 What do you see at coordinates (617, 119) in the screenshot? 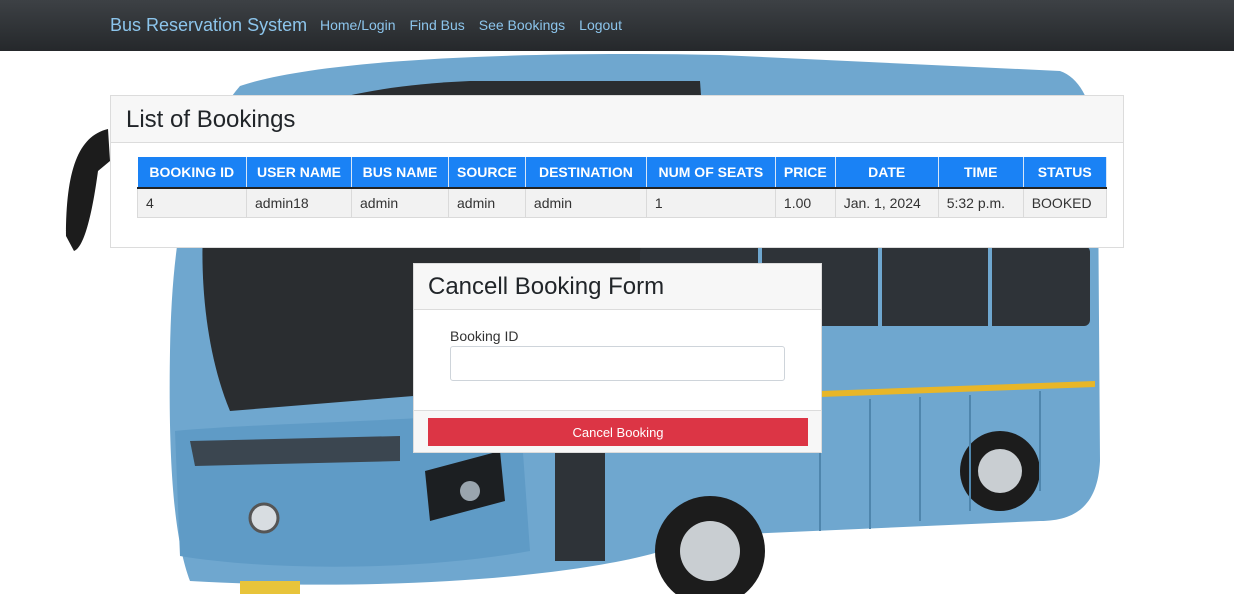
I see `bookings-card-title: List of Bookings` at bounding box center [617, 119].